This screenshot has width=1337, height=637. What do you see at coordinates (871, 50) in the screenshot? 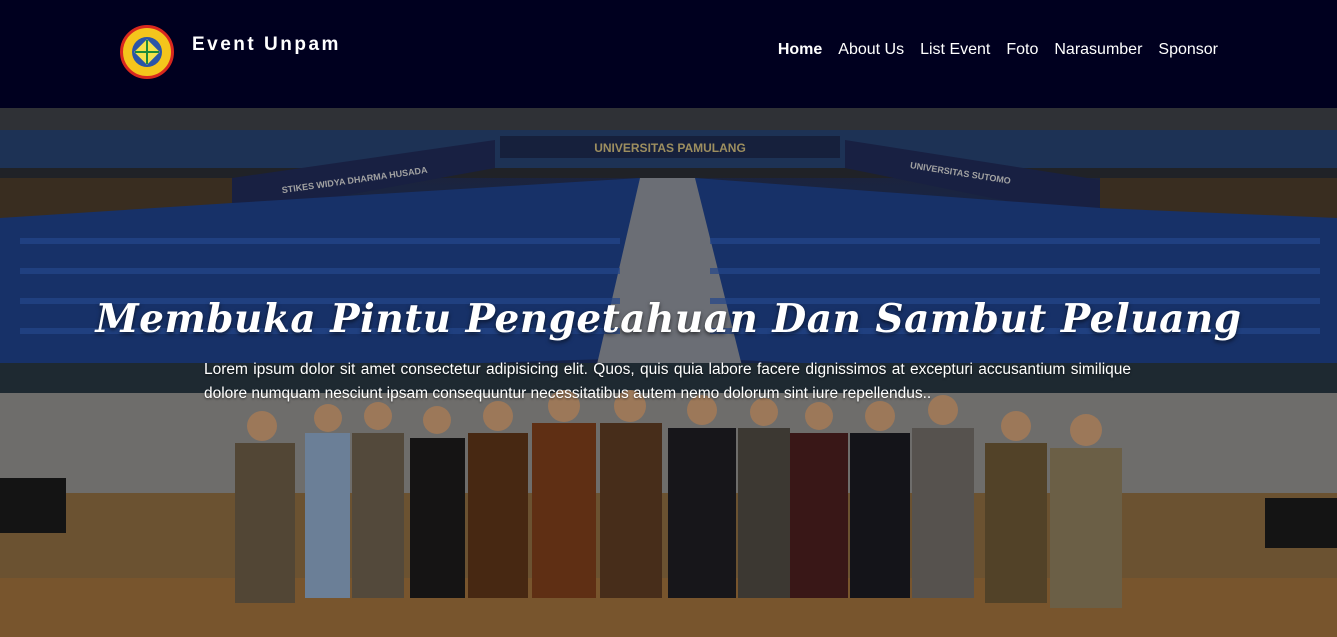
I see `nav-item-about-us: About Us` at bounding box center [871, 50].